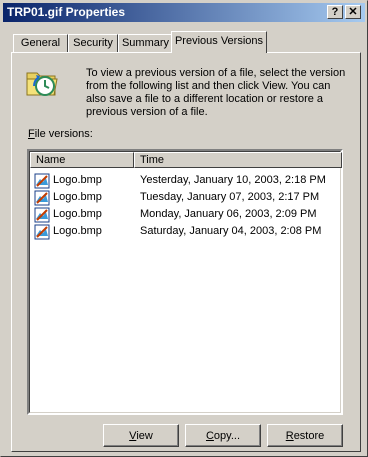 The width and height of the screenshot is (368, 457). I want to click on file-versions-label: File versions:, so click(60, 134).